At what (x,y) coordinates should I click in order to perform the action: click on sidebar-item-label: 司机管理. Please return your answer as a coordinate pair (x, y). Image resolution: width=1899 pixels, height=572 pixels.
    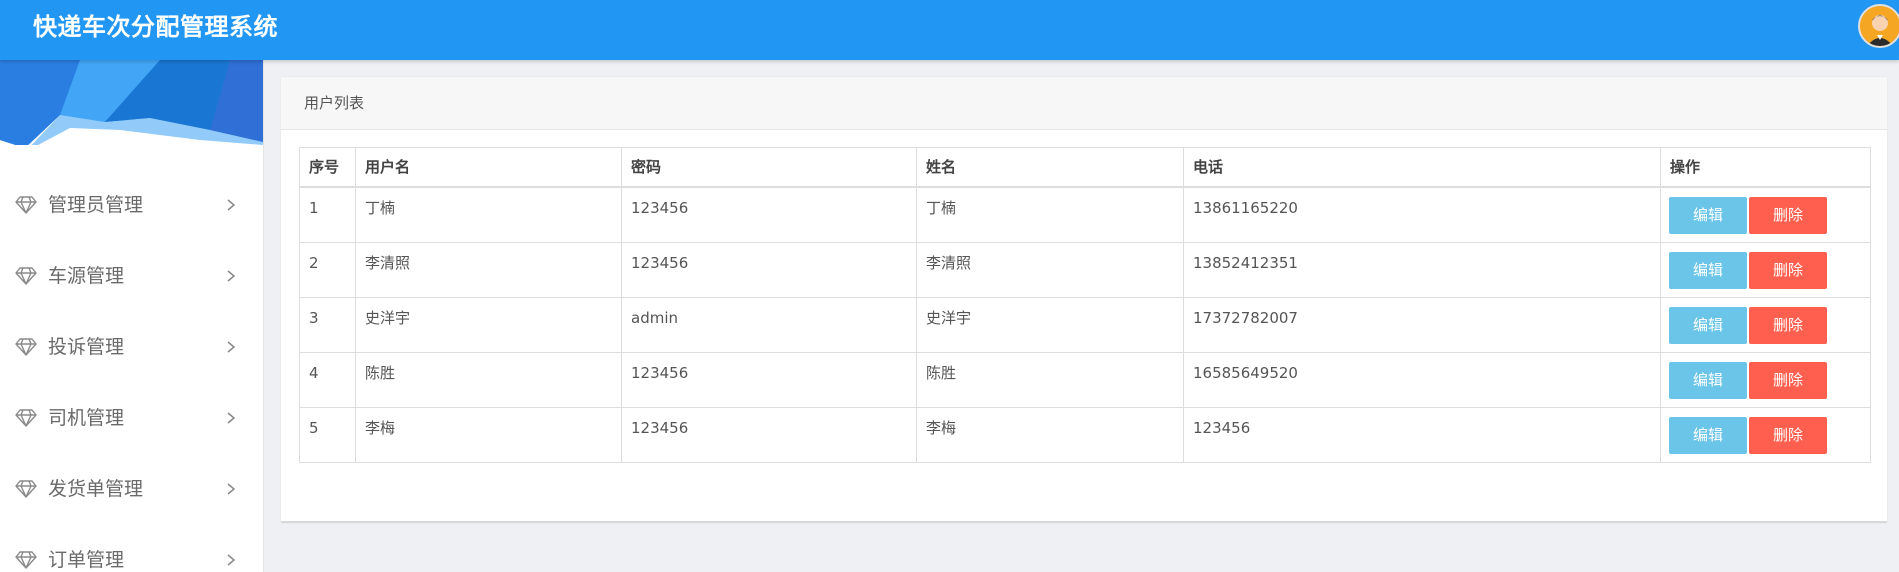
    Looking at the image, I should click on (86, 418).